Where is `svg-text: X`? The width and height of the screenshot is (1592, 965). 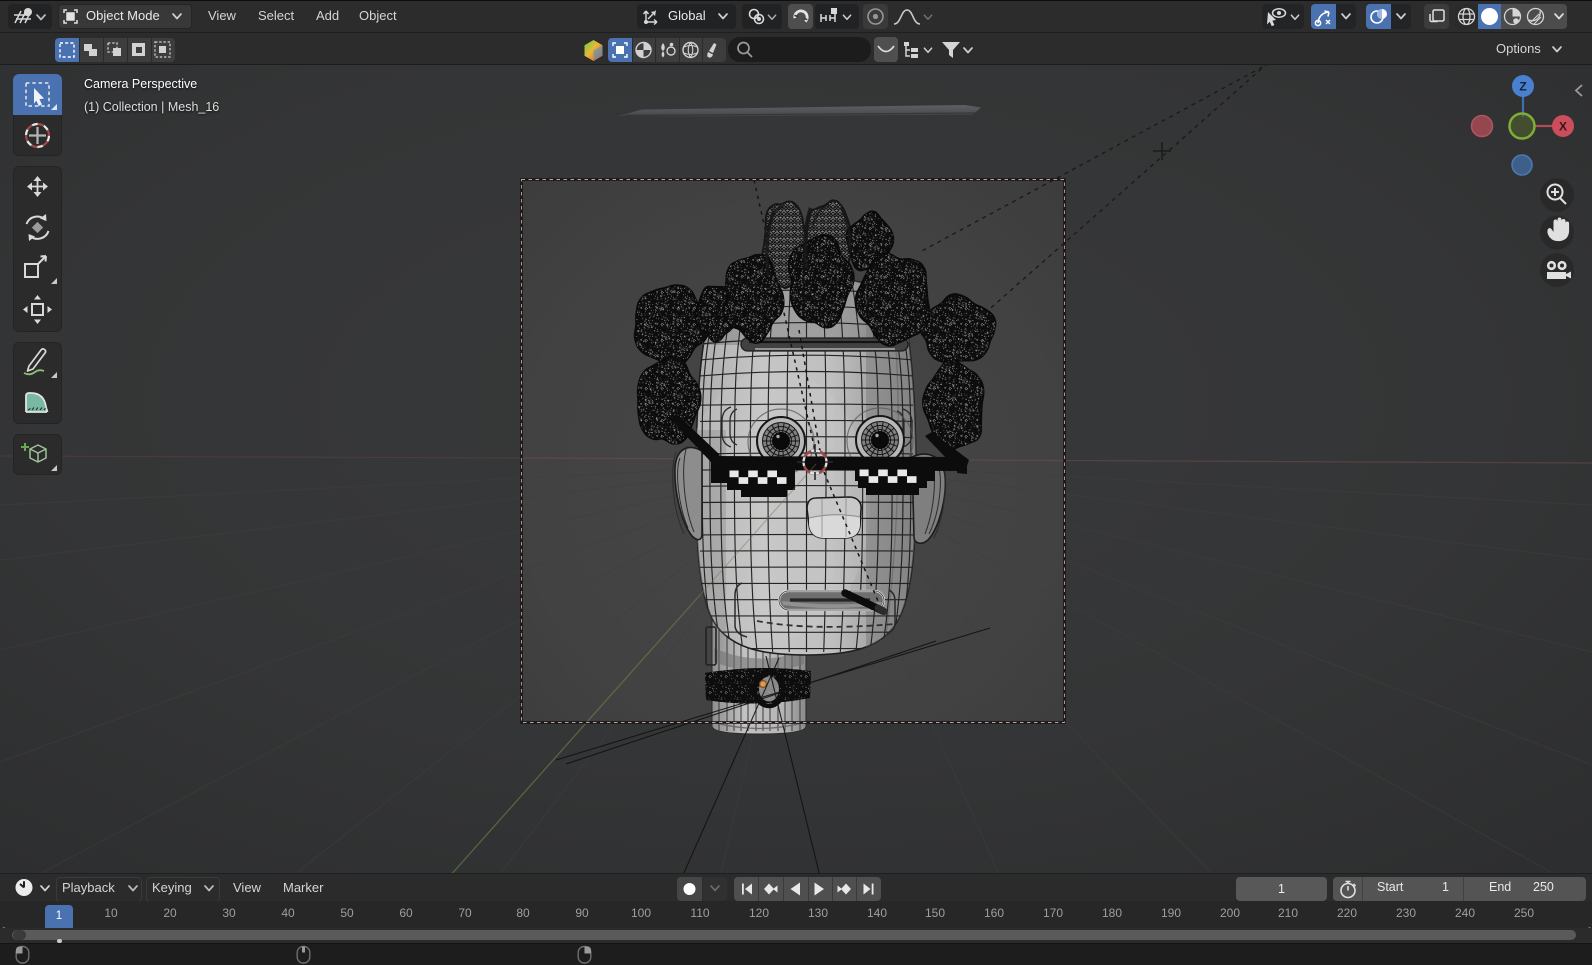 svg-text: X is located at coordinates (1563, 127).